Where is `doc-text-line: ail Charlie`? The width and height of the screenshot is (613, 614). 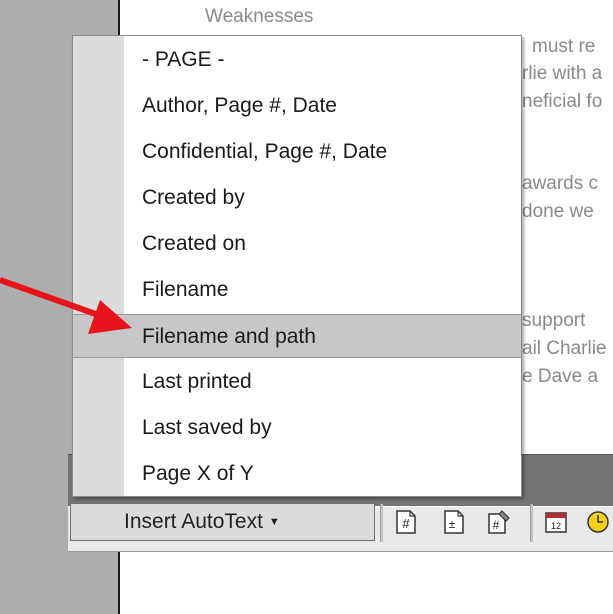
doc-text-line: ail Charlie is located at coordinates (564, 348).